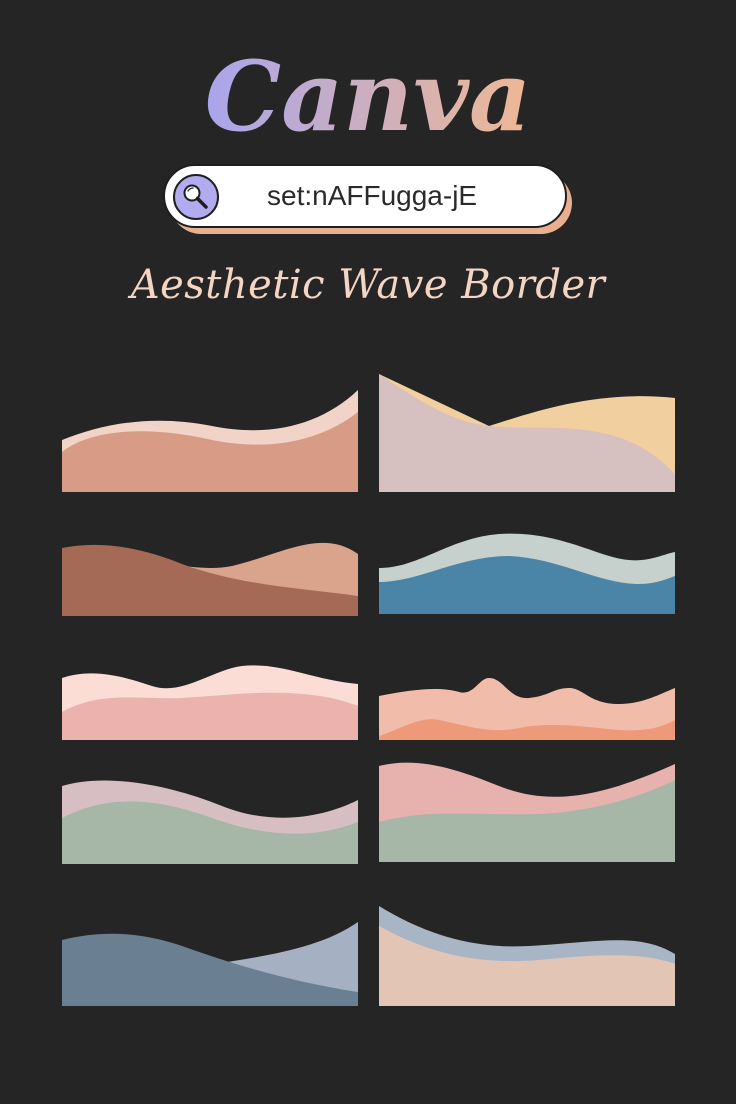  Describe the element at coordinates (527, 433) in the screenshot. I see `wave-border-mauve-sand` at that location.